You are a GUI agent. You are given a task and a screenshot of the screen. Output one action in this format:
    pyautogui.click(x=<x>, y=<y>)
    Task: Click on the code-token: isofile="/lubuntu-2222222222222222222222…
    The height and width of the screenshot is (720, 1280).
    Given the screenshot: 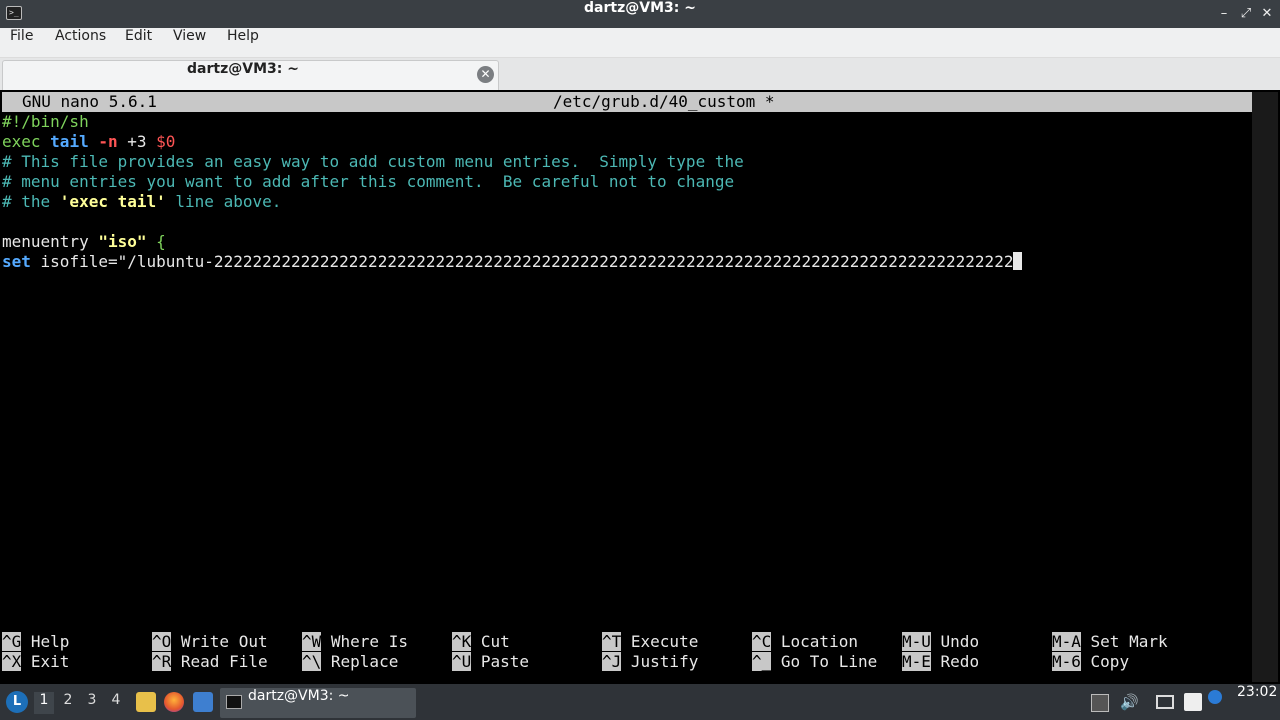 What is the action you would take?
    pyautogui.click(x=522, y=261)
    